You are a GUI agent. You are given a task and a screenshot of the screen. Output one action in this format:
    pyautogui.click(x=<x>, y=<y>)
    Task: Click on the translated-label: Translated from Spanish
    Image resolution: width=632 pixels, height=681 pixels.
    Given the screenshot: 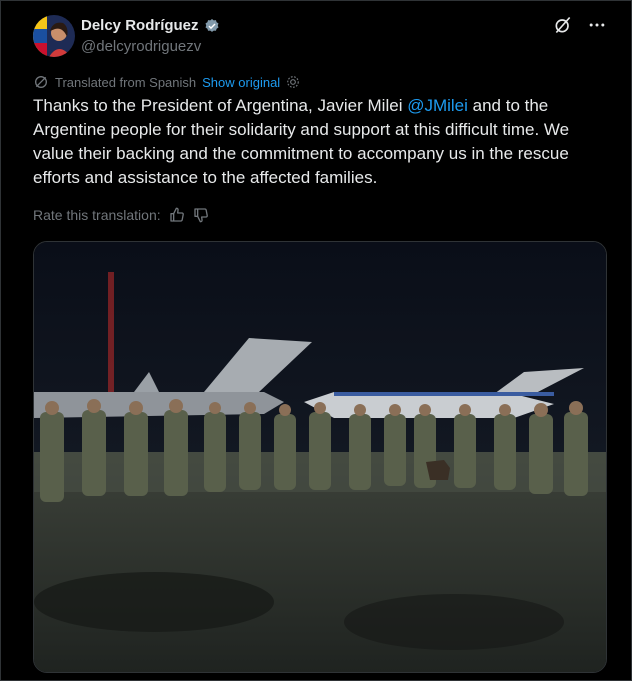 What is the action you would take?
    pyautogui.click(x=126, y=82)
    